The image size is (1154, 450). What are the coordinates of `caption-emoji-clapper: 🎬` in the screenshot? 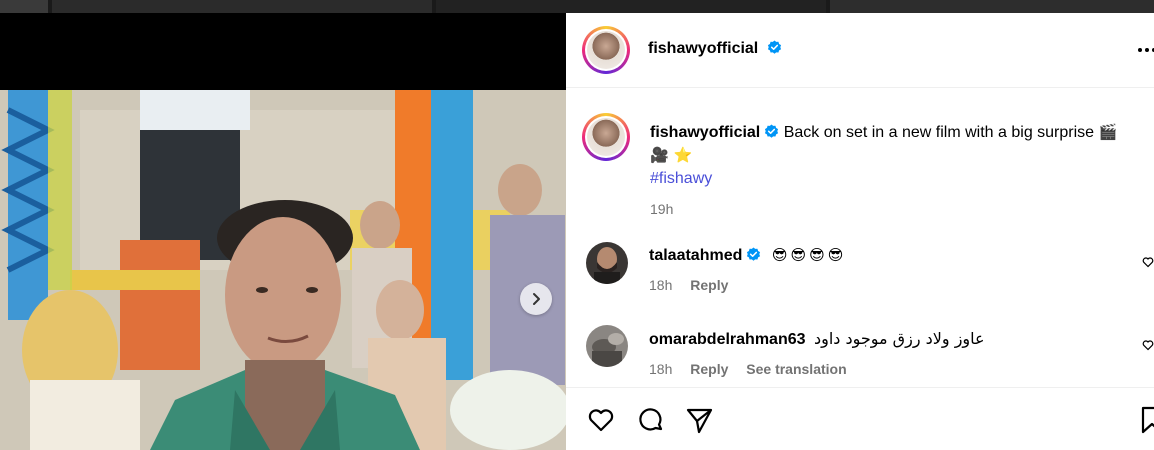 It's located at (1108, 132).